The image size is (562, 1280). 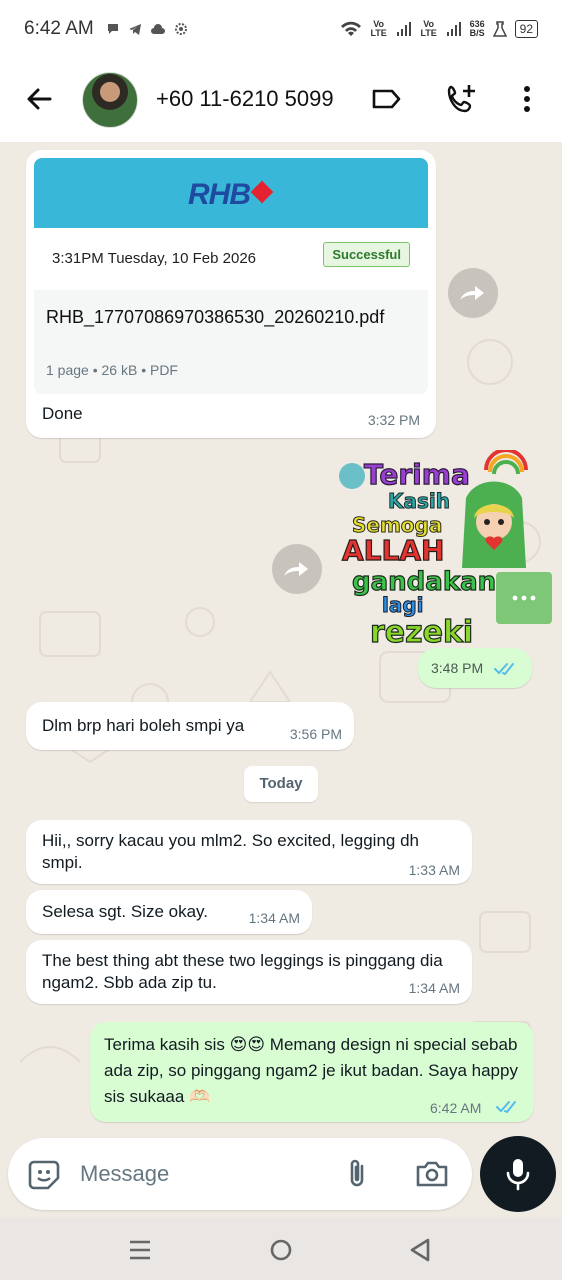 I want to click on wifi-icon, so click(x=350, y=28).